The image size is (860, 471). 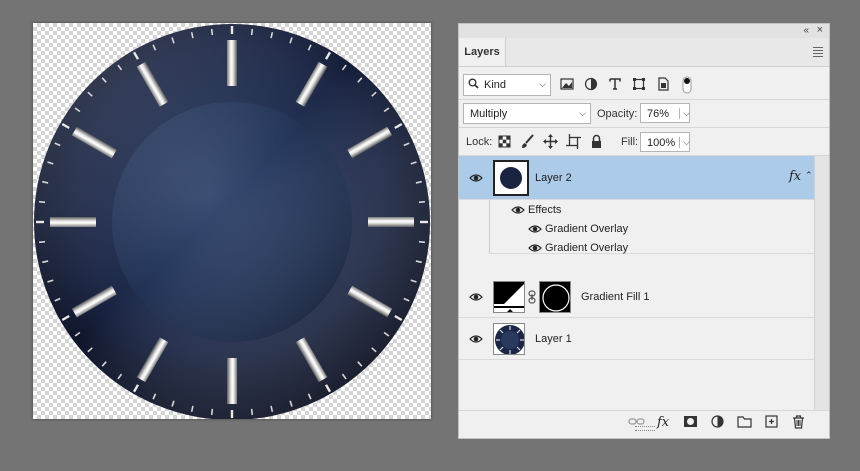 What do you see at coordinates (615, 297) in the screenshot?
I see `layer-name: Gradient Fill 1` at bounding box center [615, 297].